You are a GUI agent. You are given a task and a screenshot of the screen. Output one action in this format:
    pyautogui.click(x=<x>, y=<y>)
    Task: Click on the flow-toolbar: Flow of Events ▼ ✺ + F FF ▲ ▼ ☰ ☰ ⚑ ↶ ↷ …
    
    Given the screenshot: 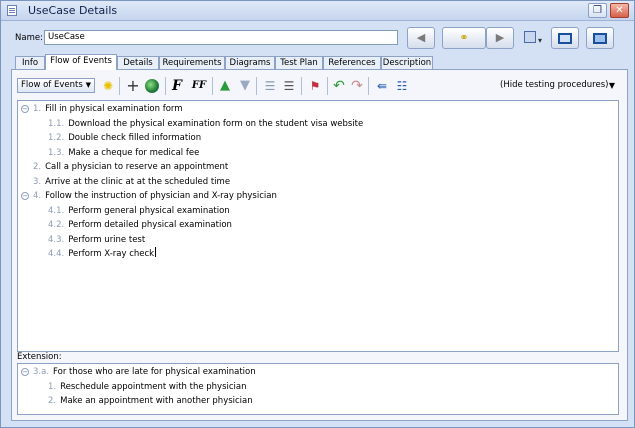 What is the action you would take?
    pyautogui.click(x=319, y=85)
    